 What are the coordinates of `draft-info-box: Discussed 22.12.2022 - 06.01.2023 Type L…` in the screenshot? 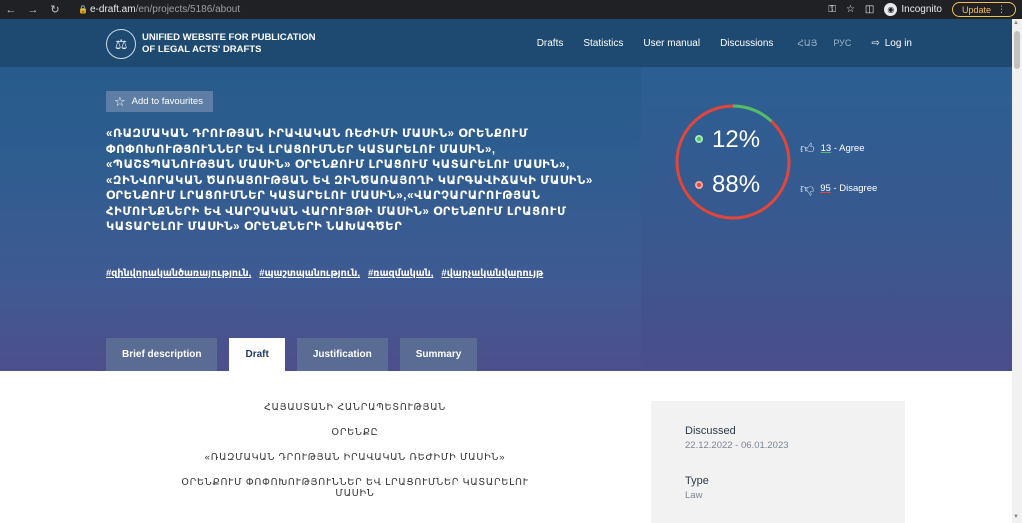 It's located at (778, 462).